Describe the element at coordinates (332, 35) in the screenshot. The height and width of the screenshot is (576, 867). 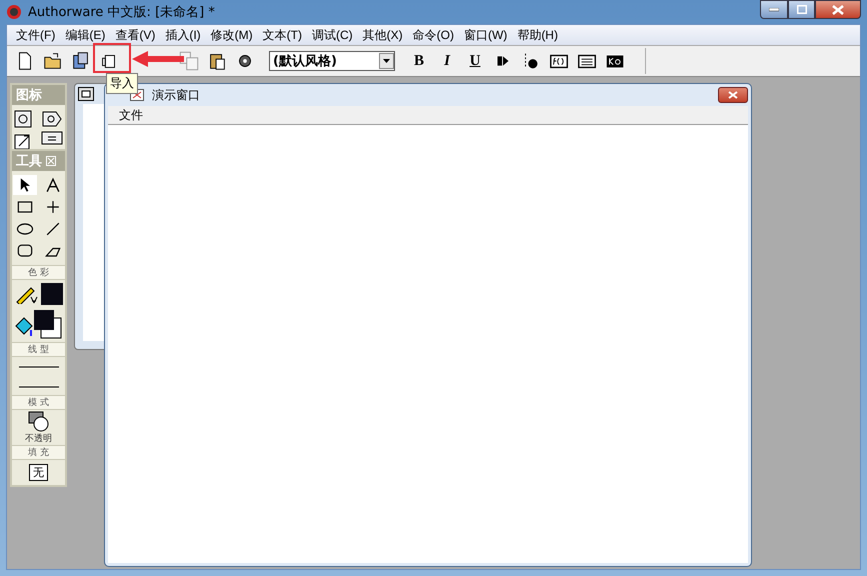
I see `menu-item: 调试(C)` at that location.